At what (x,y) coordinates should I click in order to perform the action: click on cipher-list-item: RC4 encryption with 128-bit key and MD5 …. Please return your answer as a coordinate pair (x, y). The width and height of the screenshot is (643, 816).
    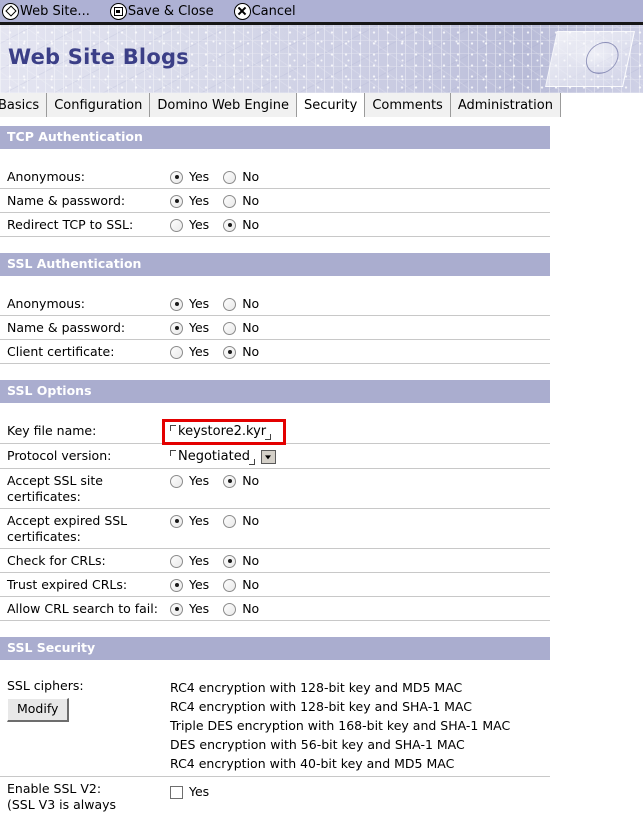
    Looking at the image, I should click on (316, 687).